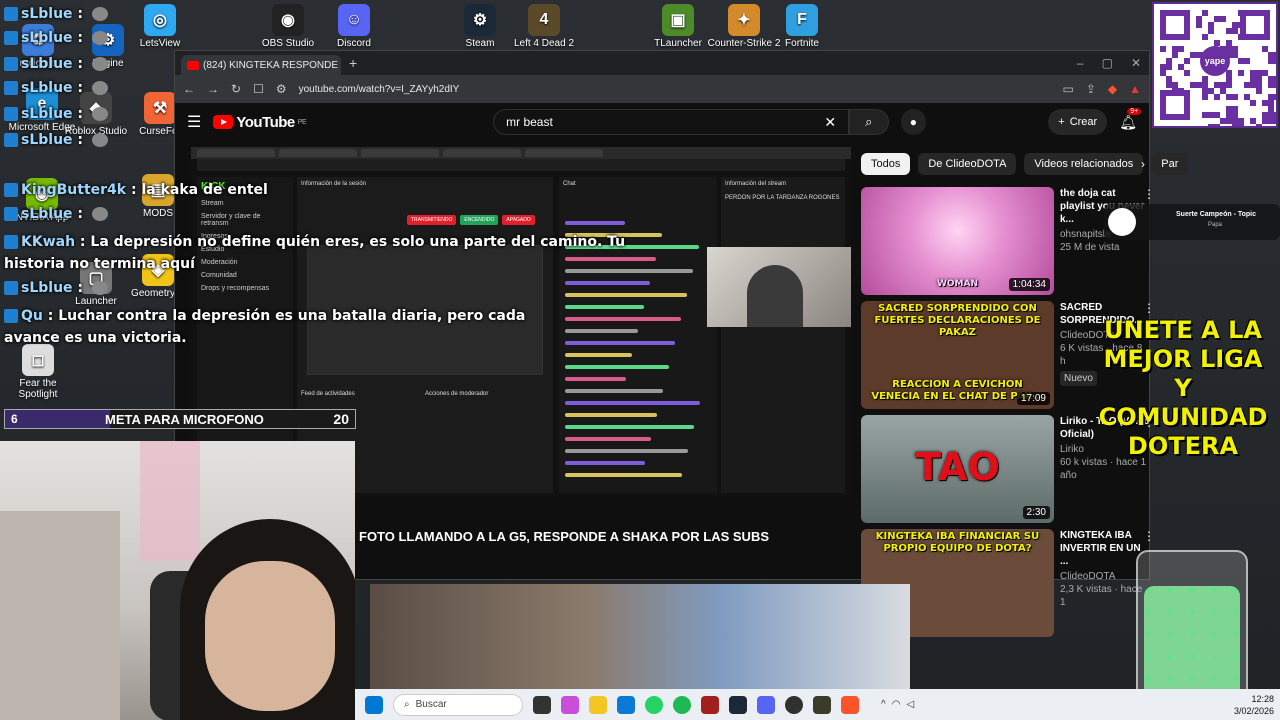 The image size is (1280, 720). What do you see at coordinates (177, 580) in the screenshot?
I see `webcam-feed` at bounding box center [177, 580].